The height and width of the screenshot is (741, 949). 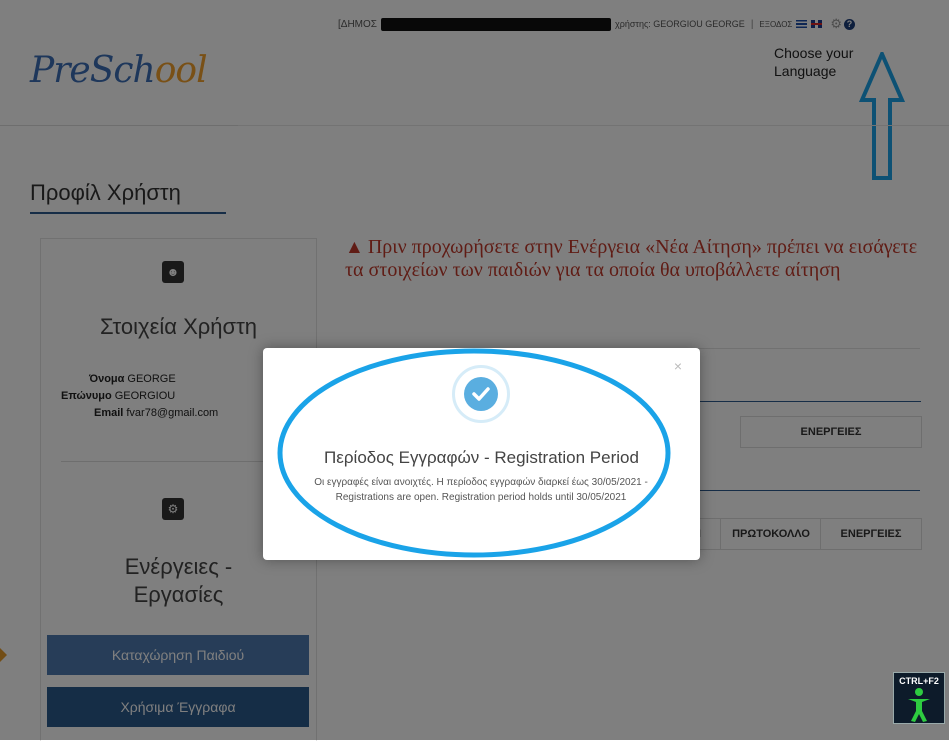 I want to click on accessibility-person-icon, so click(x=919, y=705).